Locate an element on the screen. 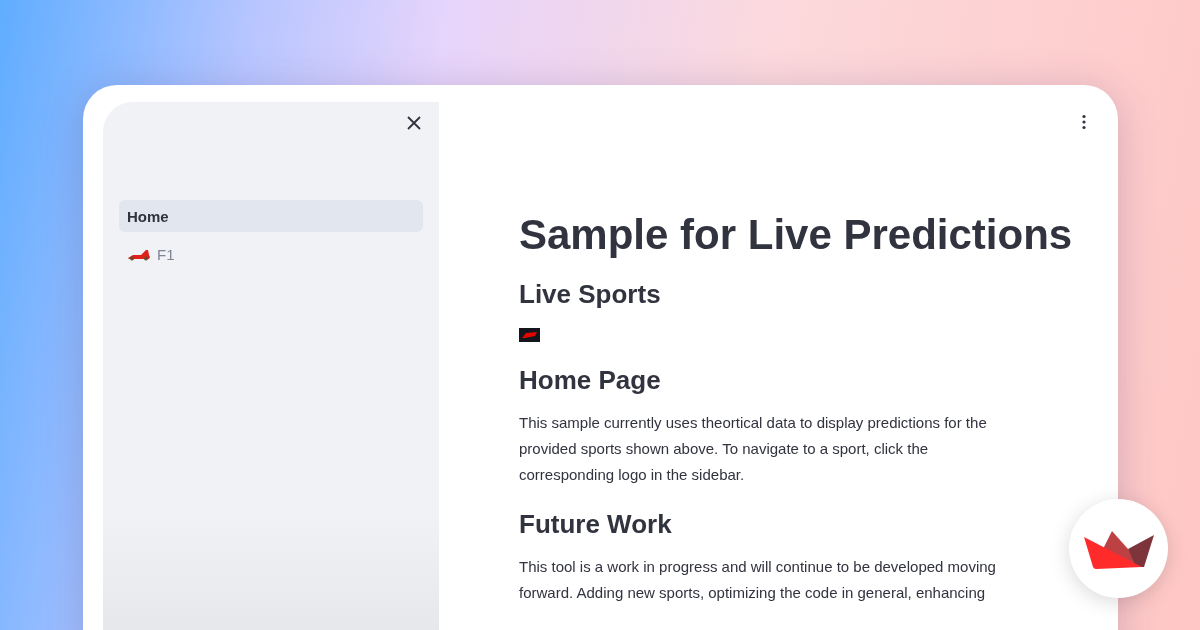 The height and width of the screenshot is (630, 1200). close-button is located at coordinates (414, 123).